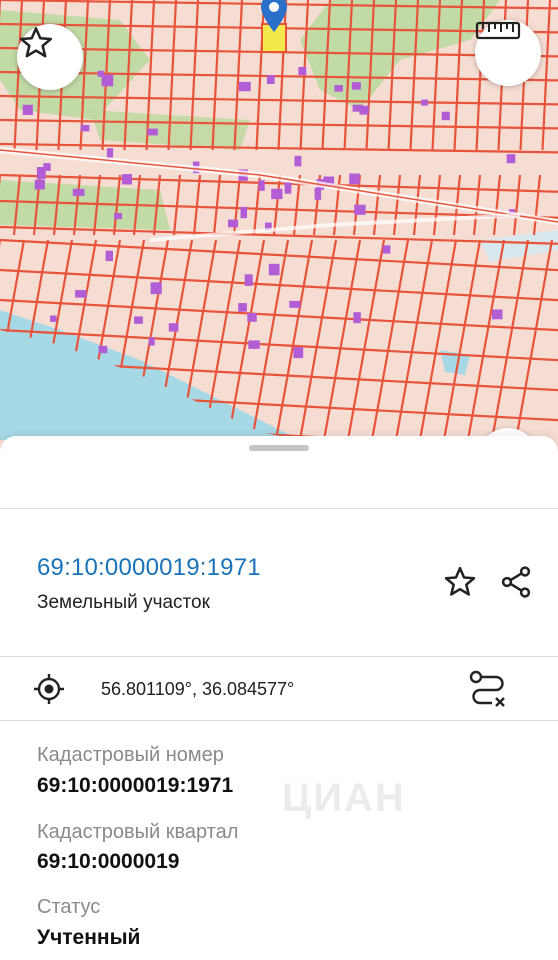  I want to click on star-outline-icon, so click(460, 584).